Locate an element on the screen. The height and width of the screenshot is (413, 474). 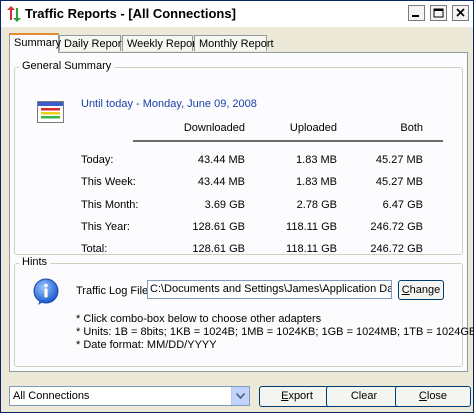
date-range-text: Until today - Monday, June 09, 2008 is located at coordinates (169, 104).